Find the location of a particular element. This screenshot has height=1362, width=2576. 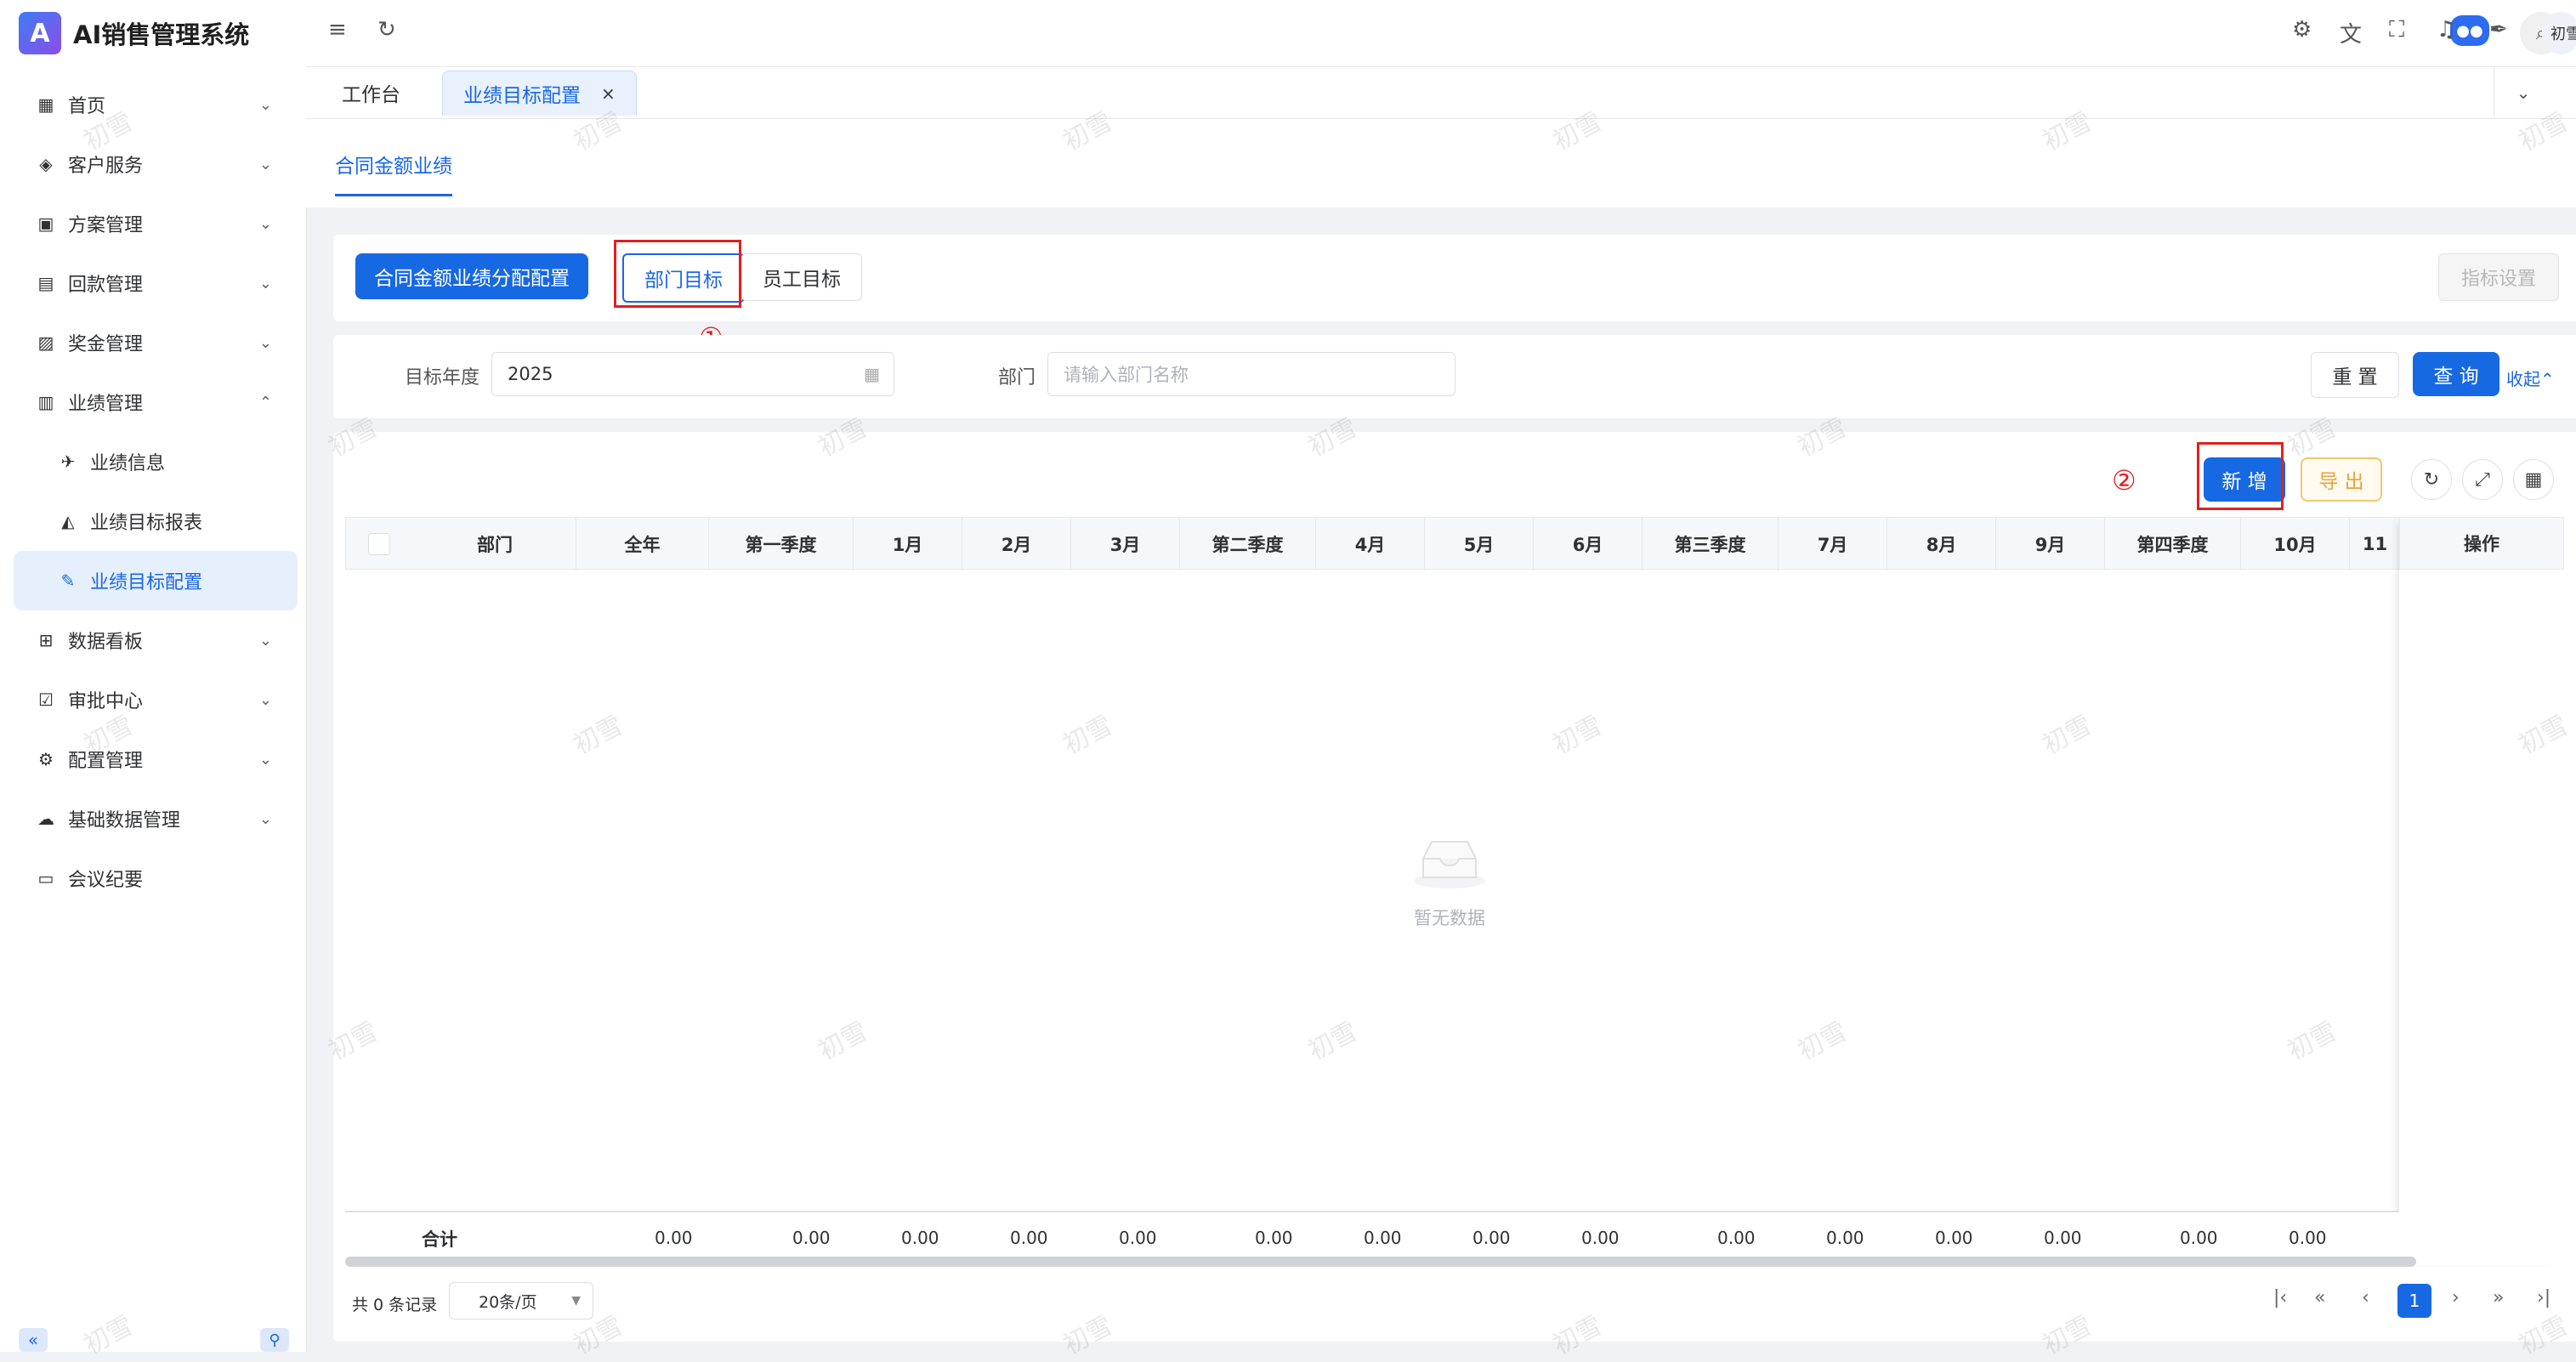

sum-m4: 0.00 is located at coordinates (1383, 1238).